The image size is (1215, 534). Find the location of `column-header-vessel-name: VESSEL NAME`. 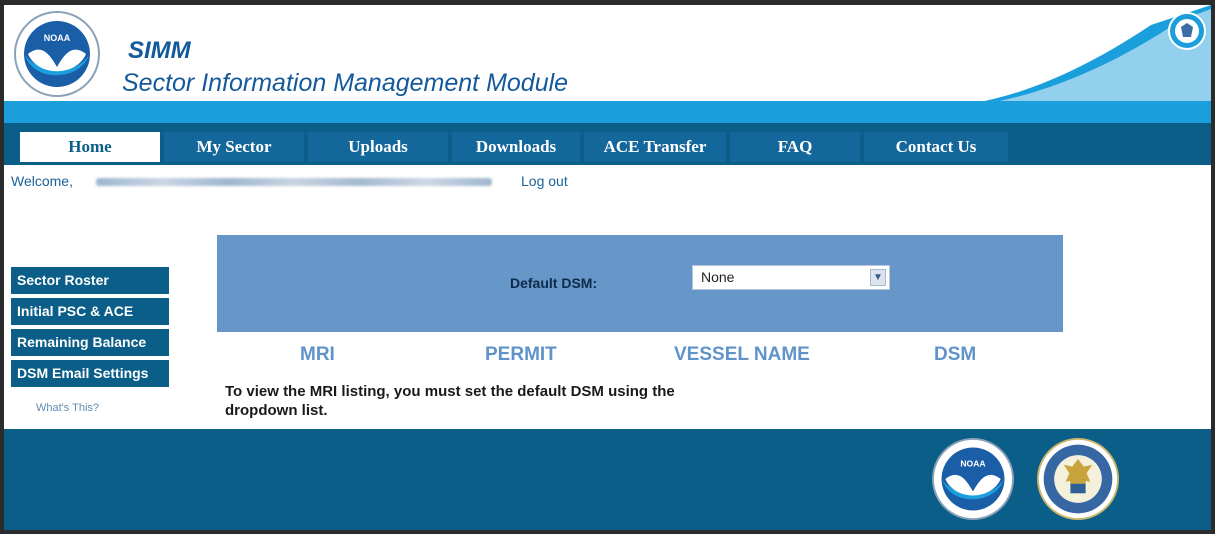

column-header-vessel-name: VESSEL NAME is located at coordinates (742, 354).